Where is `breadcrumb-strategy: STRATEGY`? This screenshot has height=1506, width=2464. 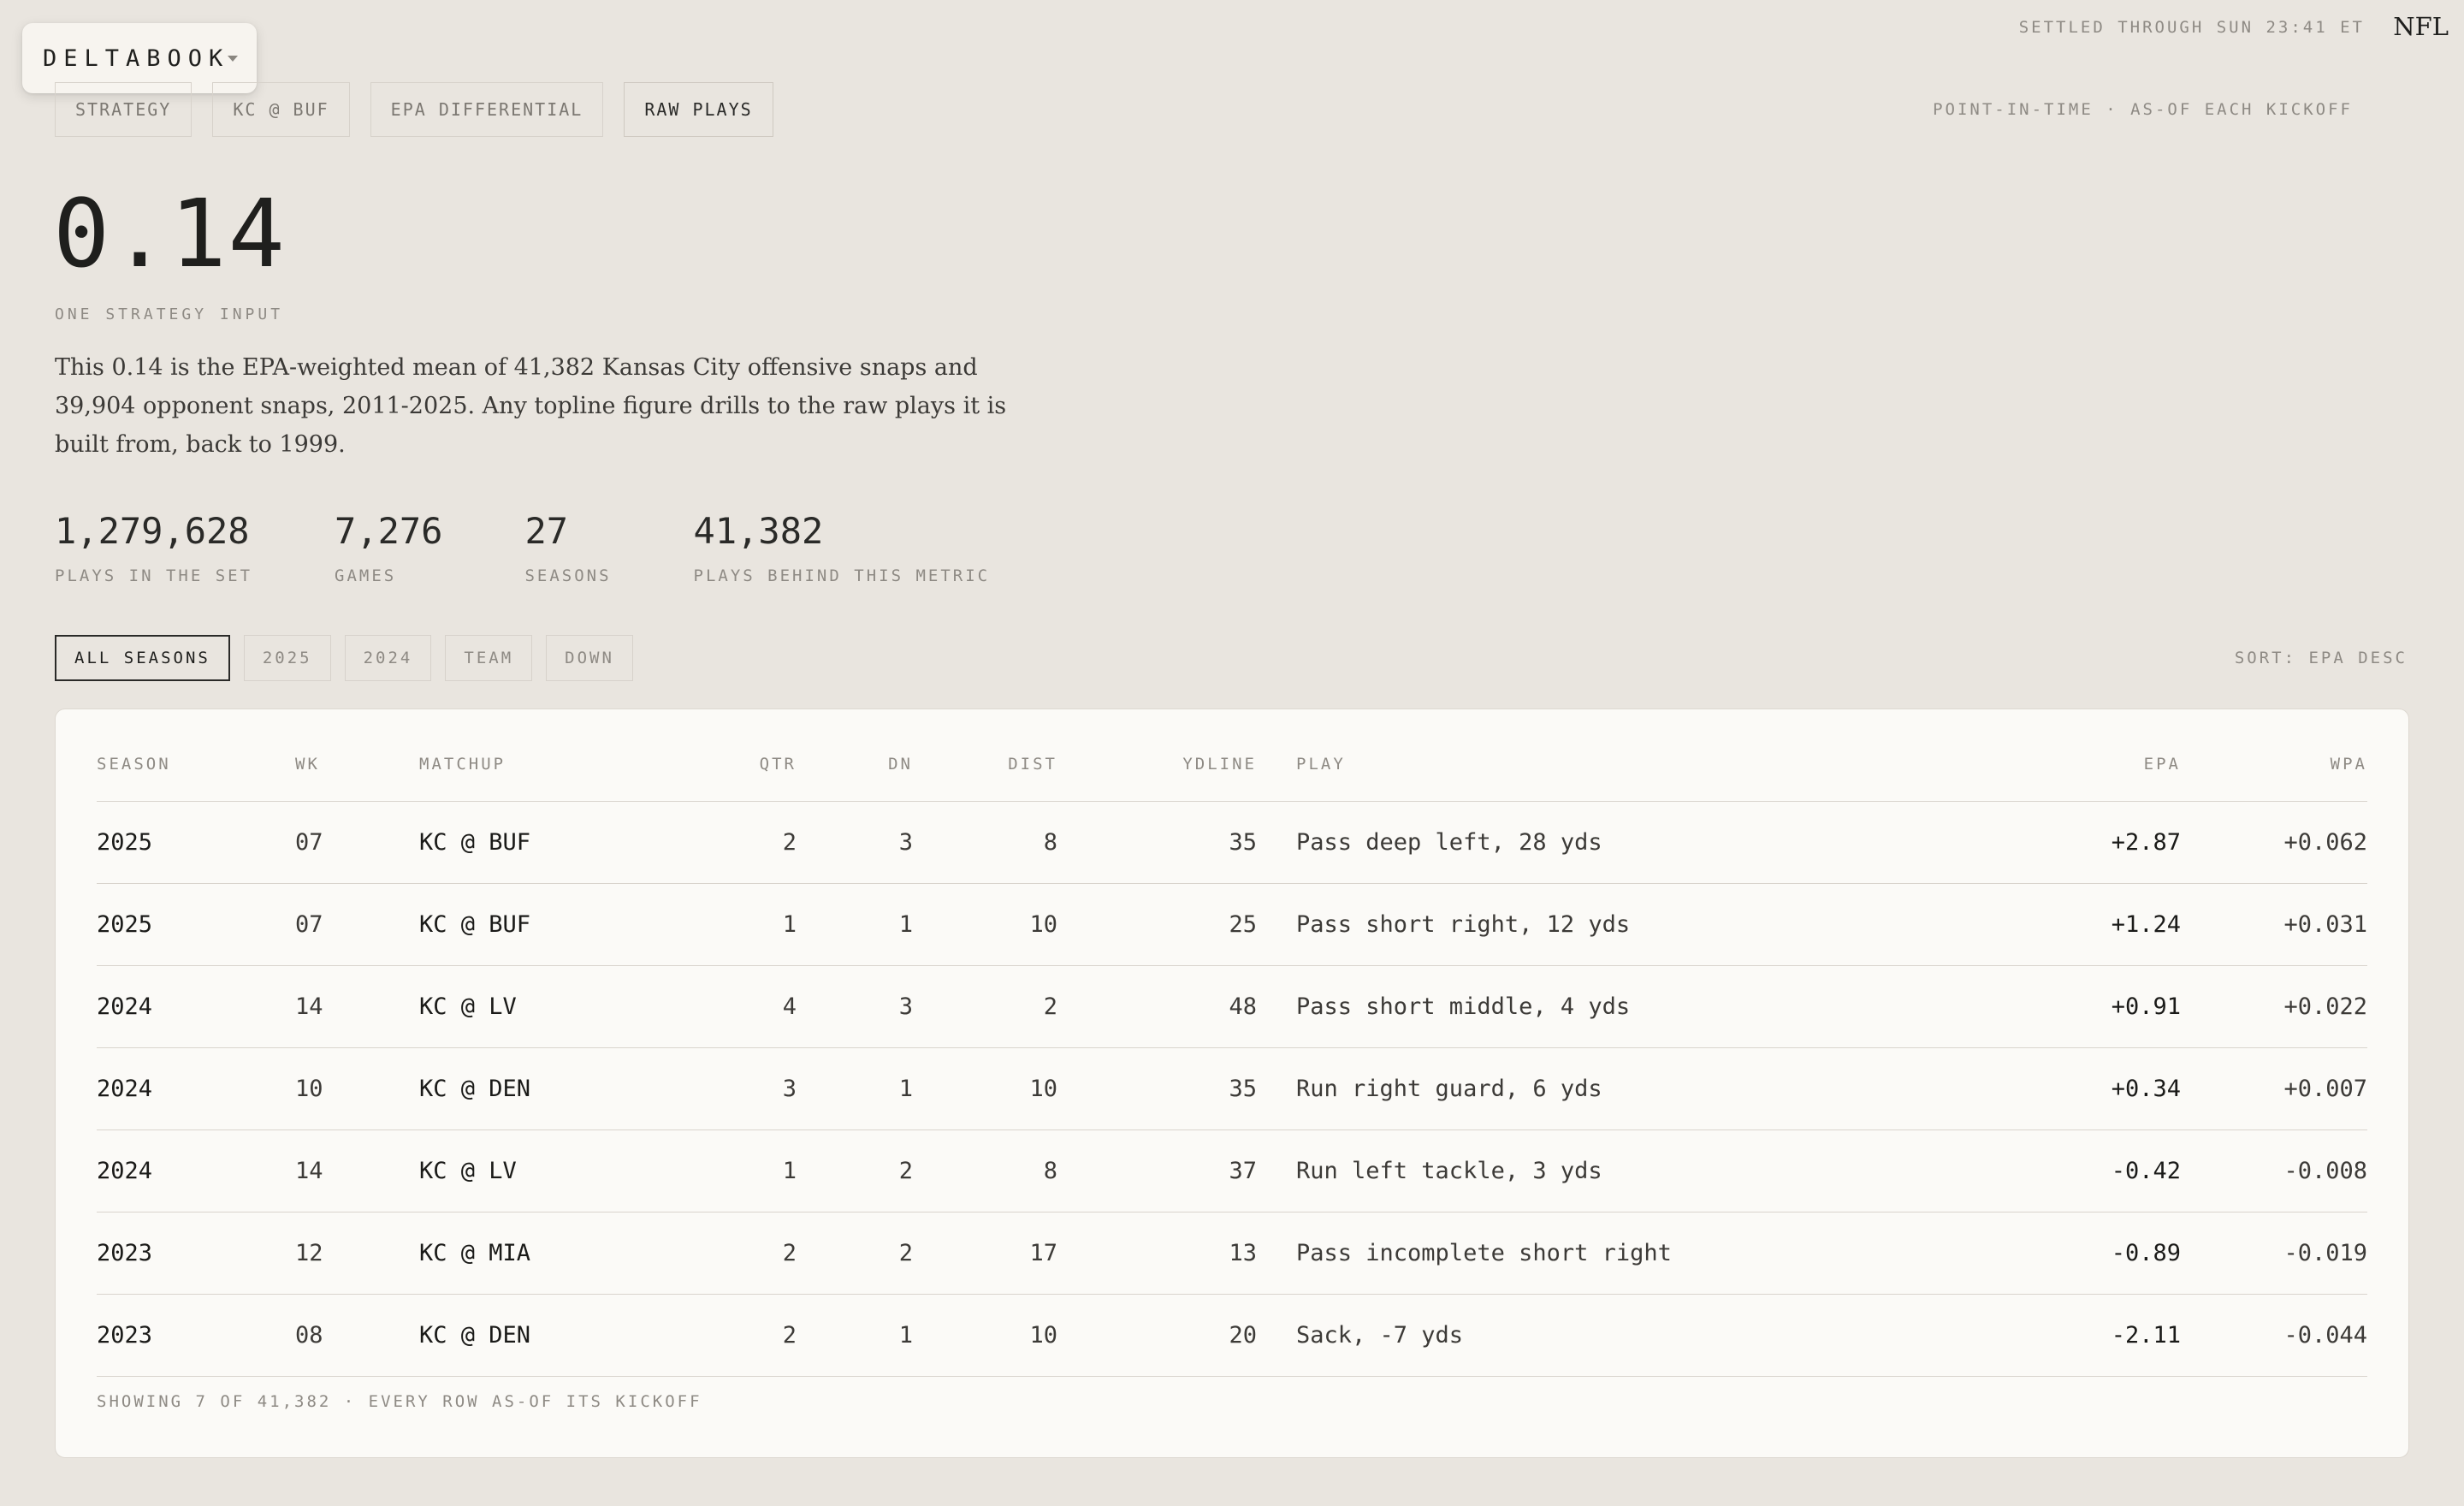
breadcrumb-strategy: STRATEGY is located at coordinates (123, 110).